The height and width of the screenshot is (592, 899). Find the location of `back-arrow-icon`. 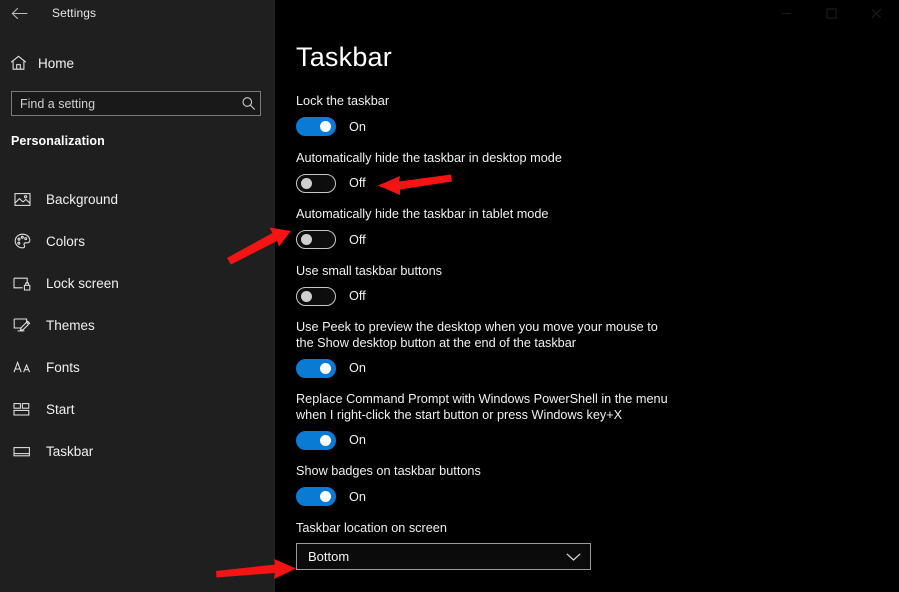

back-arrow-icon is located at coordinates (19, 13).